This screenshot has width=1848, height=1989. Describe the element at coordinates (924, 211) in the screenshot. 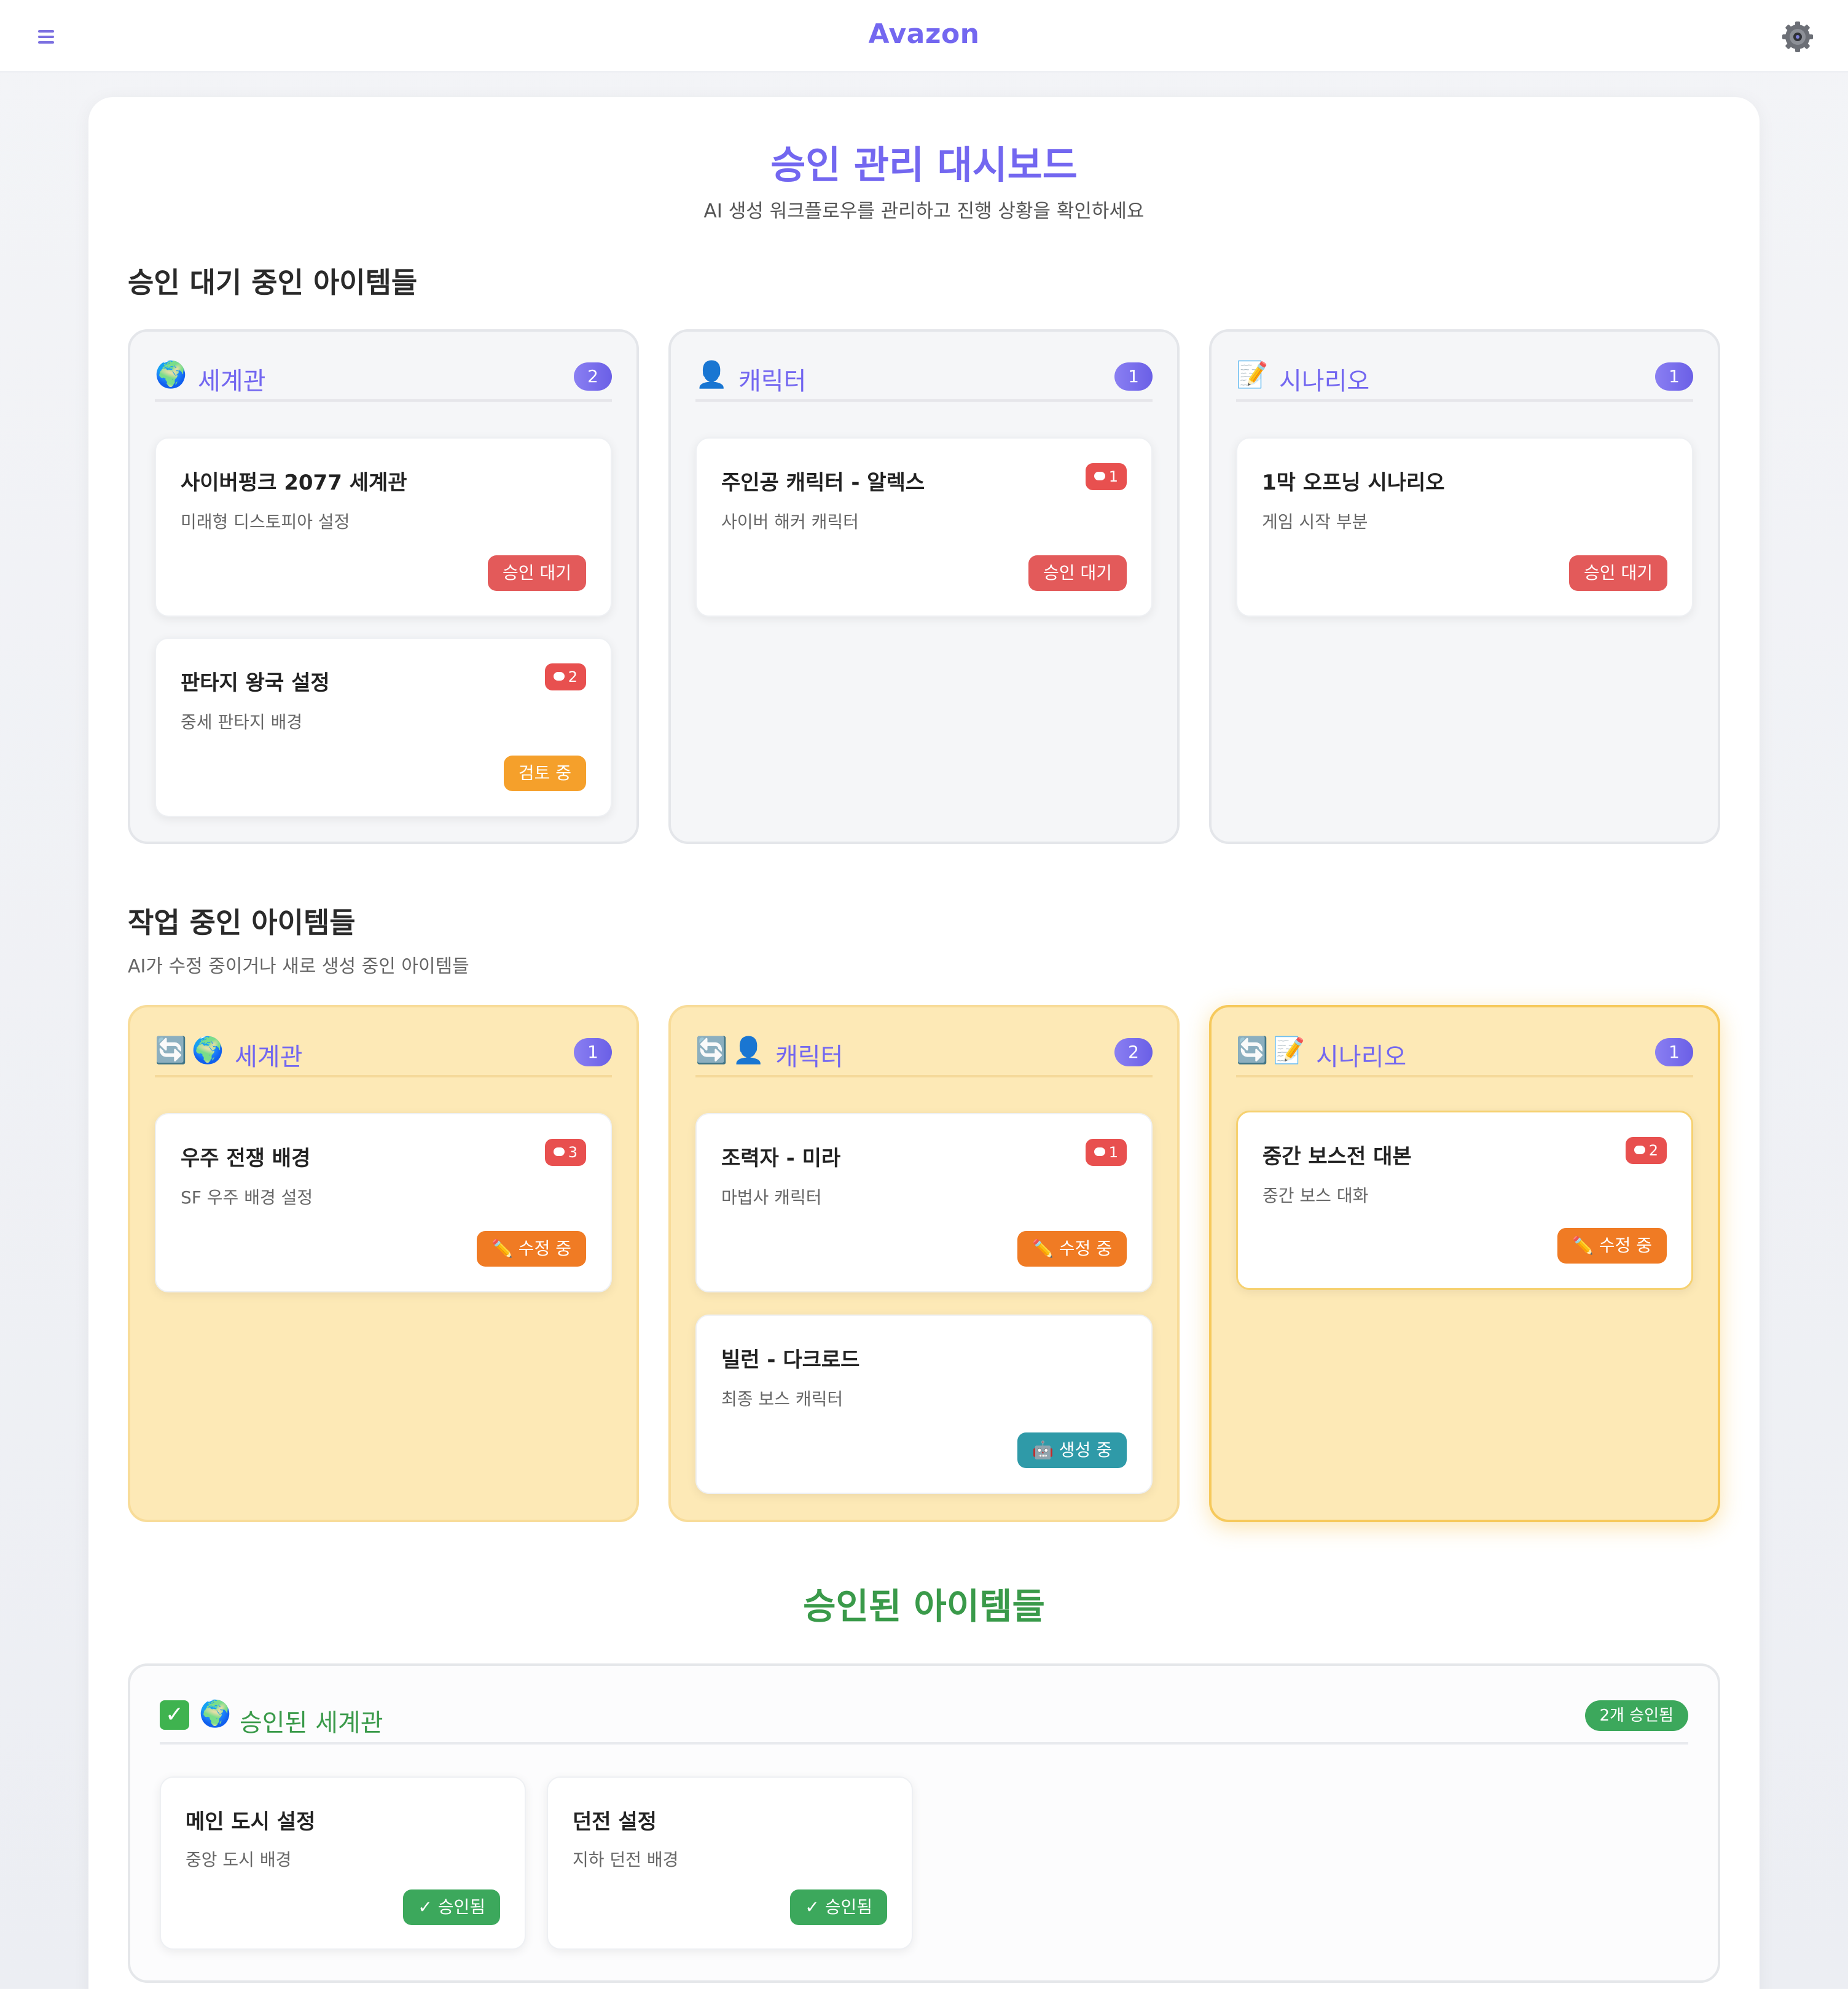

I see `page-subtitle: AI 생성 워크플로우를 관리하고 진행 상황을 확인하세요` at that location.